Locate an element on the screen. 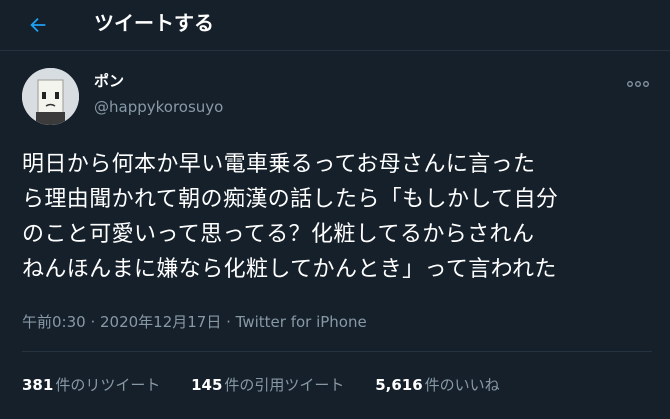 The height and width of the screenshot is (419, 670). page-title: ツイートする is located at coordinates (154, 23).